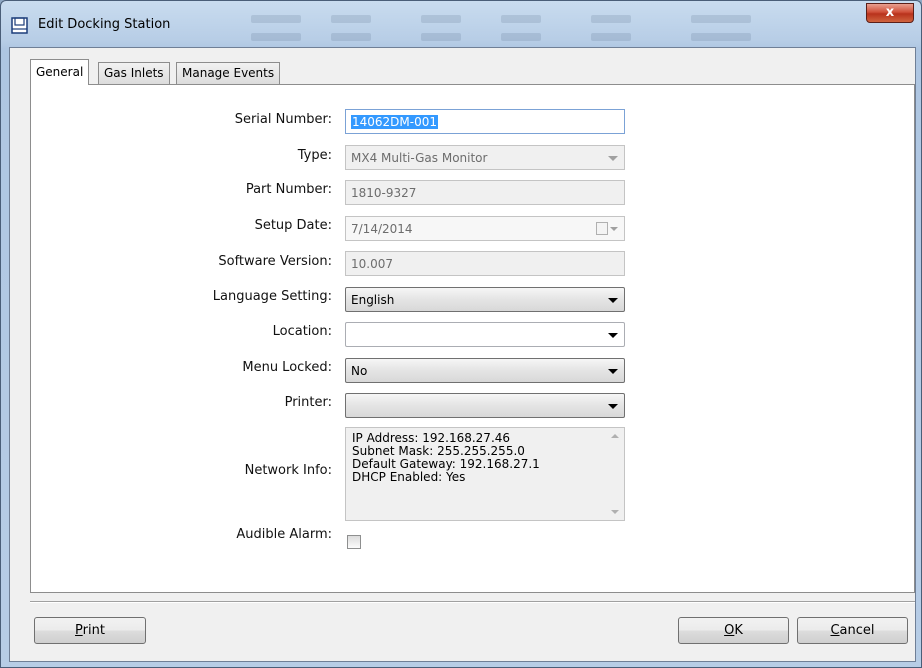 The image size is (922, 668). What do you see at coordinates (19, 25) in the screenshot?
I see `docking-station-icon` at bounding box center [19, 25].